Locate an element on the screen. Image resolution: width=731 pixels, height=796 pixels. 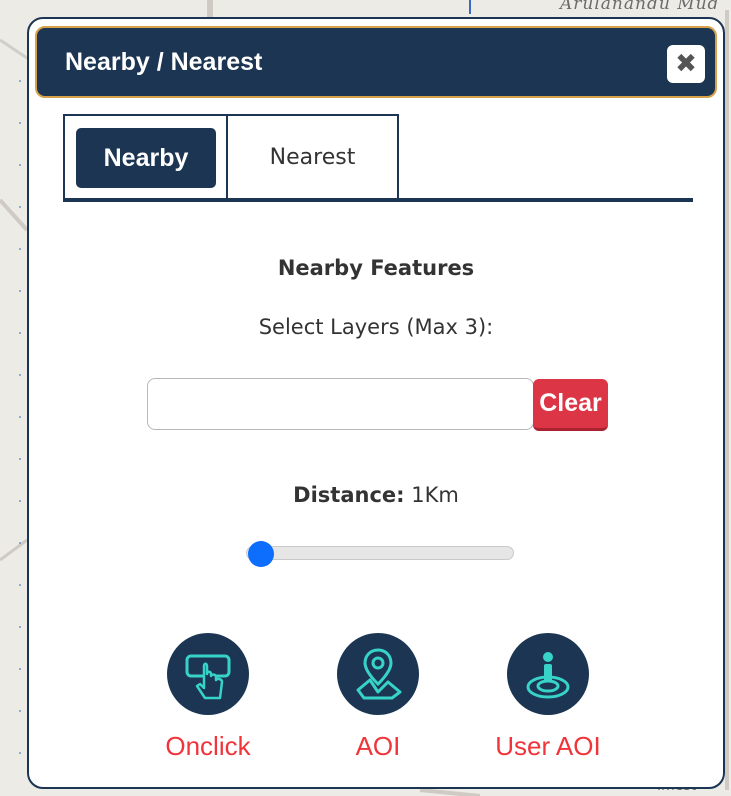
tab-underline is located at coordinates (378, 200).